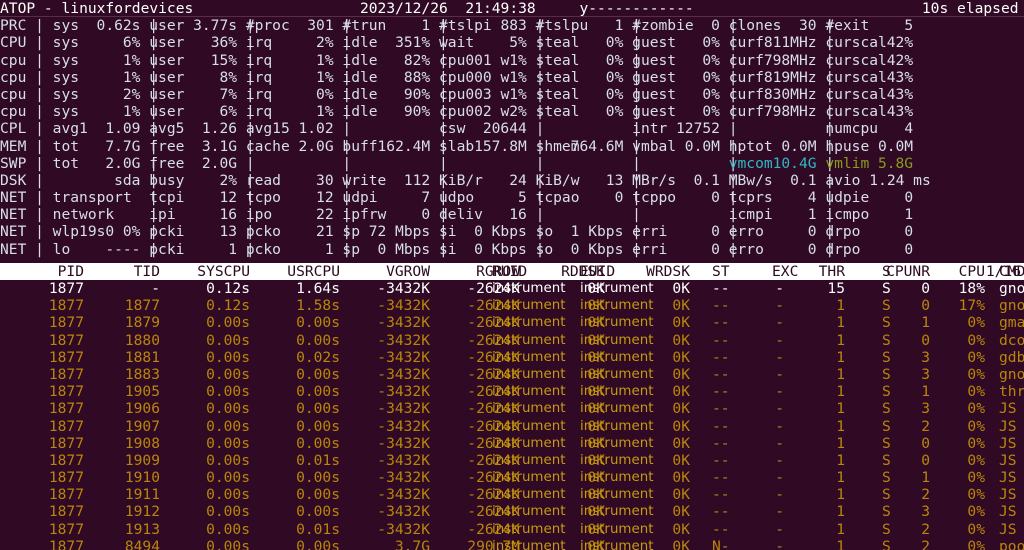 The height and width of the screenshot is (550, 1024). Describe the element at coordinates (803, 180) in the screenshot. I see `stat-value: 0.1` at that location.